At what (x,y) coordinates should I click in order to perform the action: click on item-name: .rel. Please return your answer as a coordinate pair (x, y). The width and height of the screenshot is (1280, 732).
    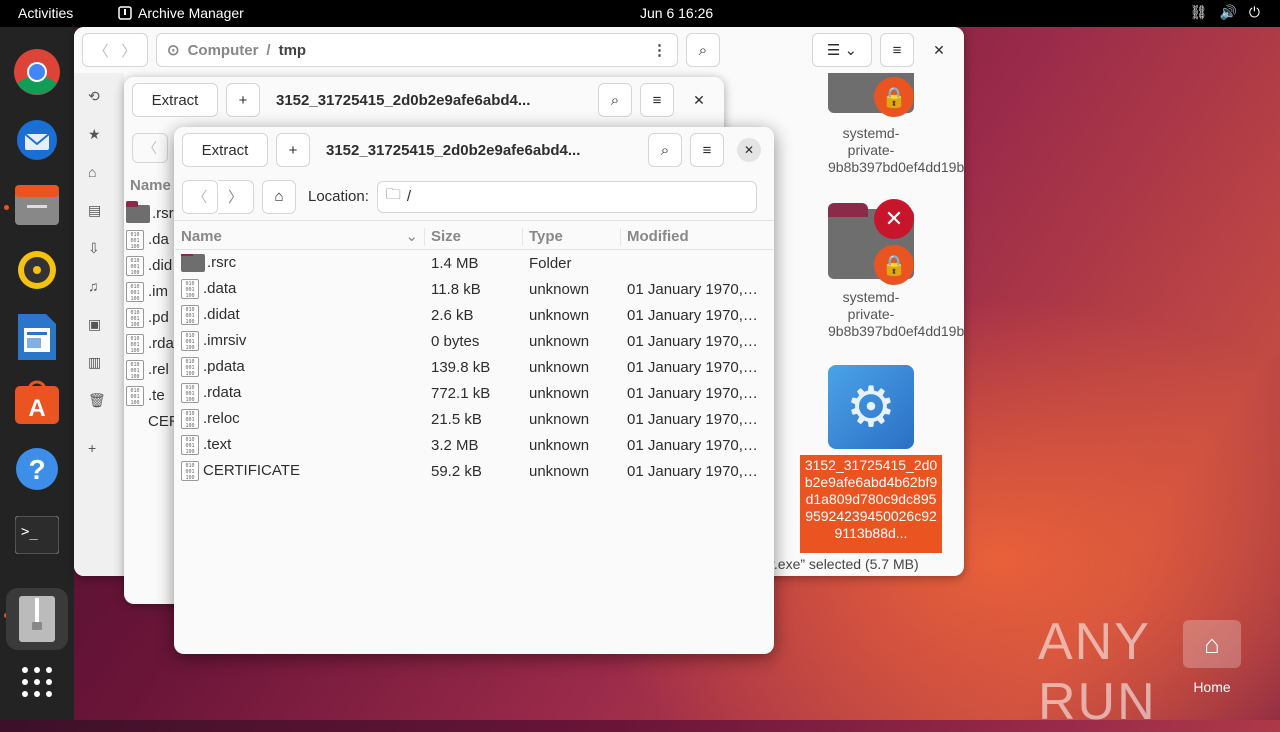
    Looking at the image, I should click on (158, 369).